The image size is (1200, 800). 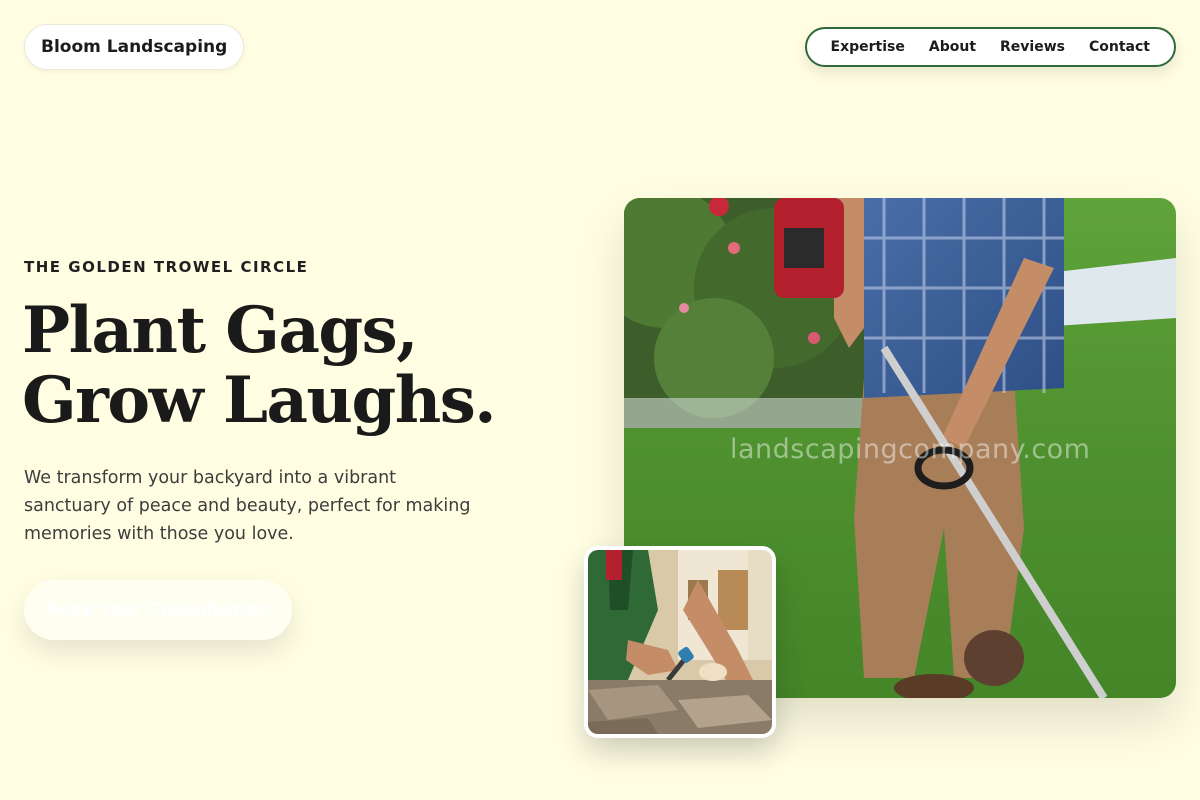 I want to click on paver-work-image, so click(x=680, y=642).